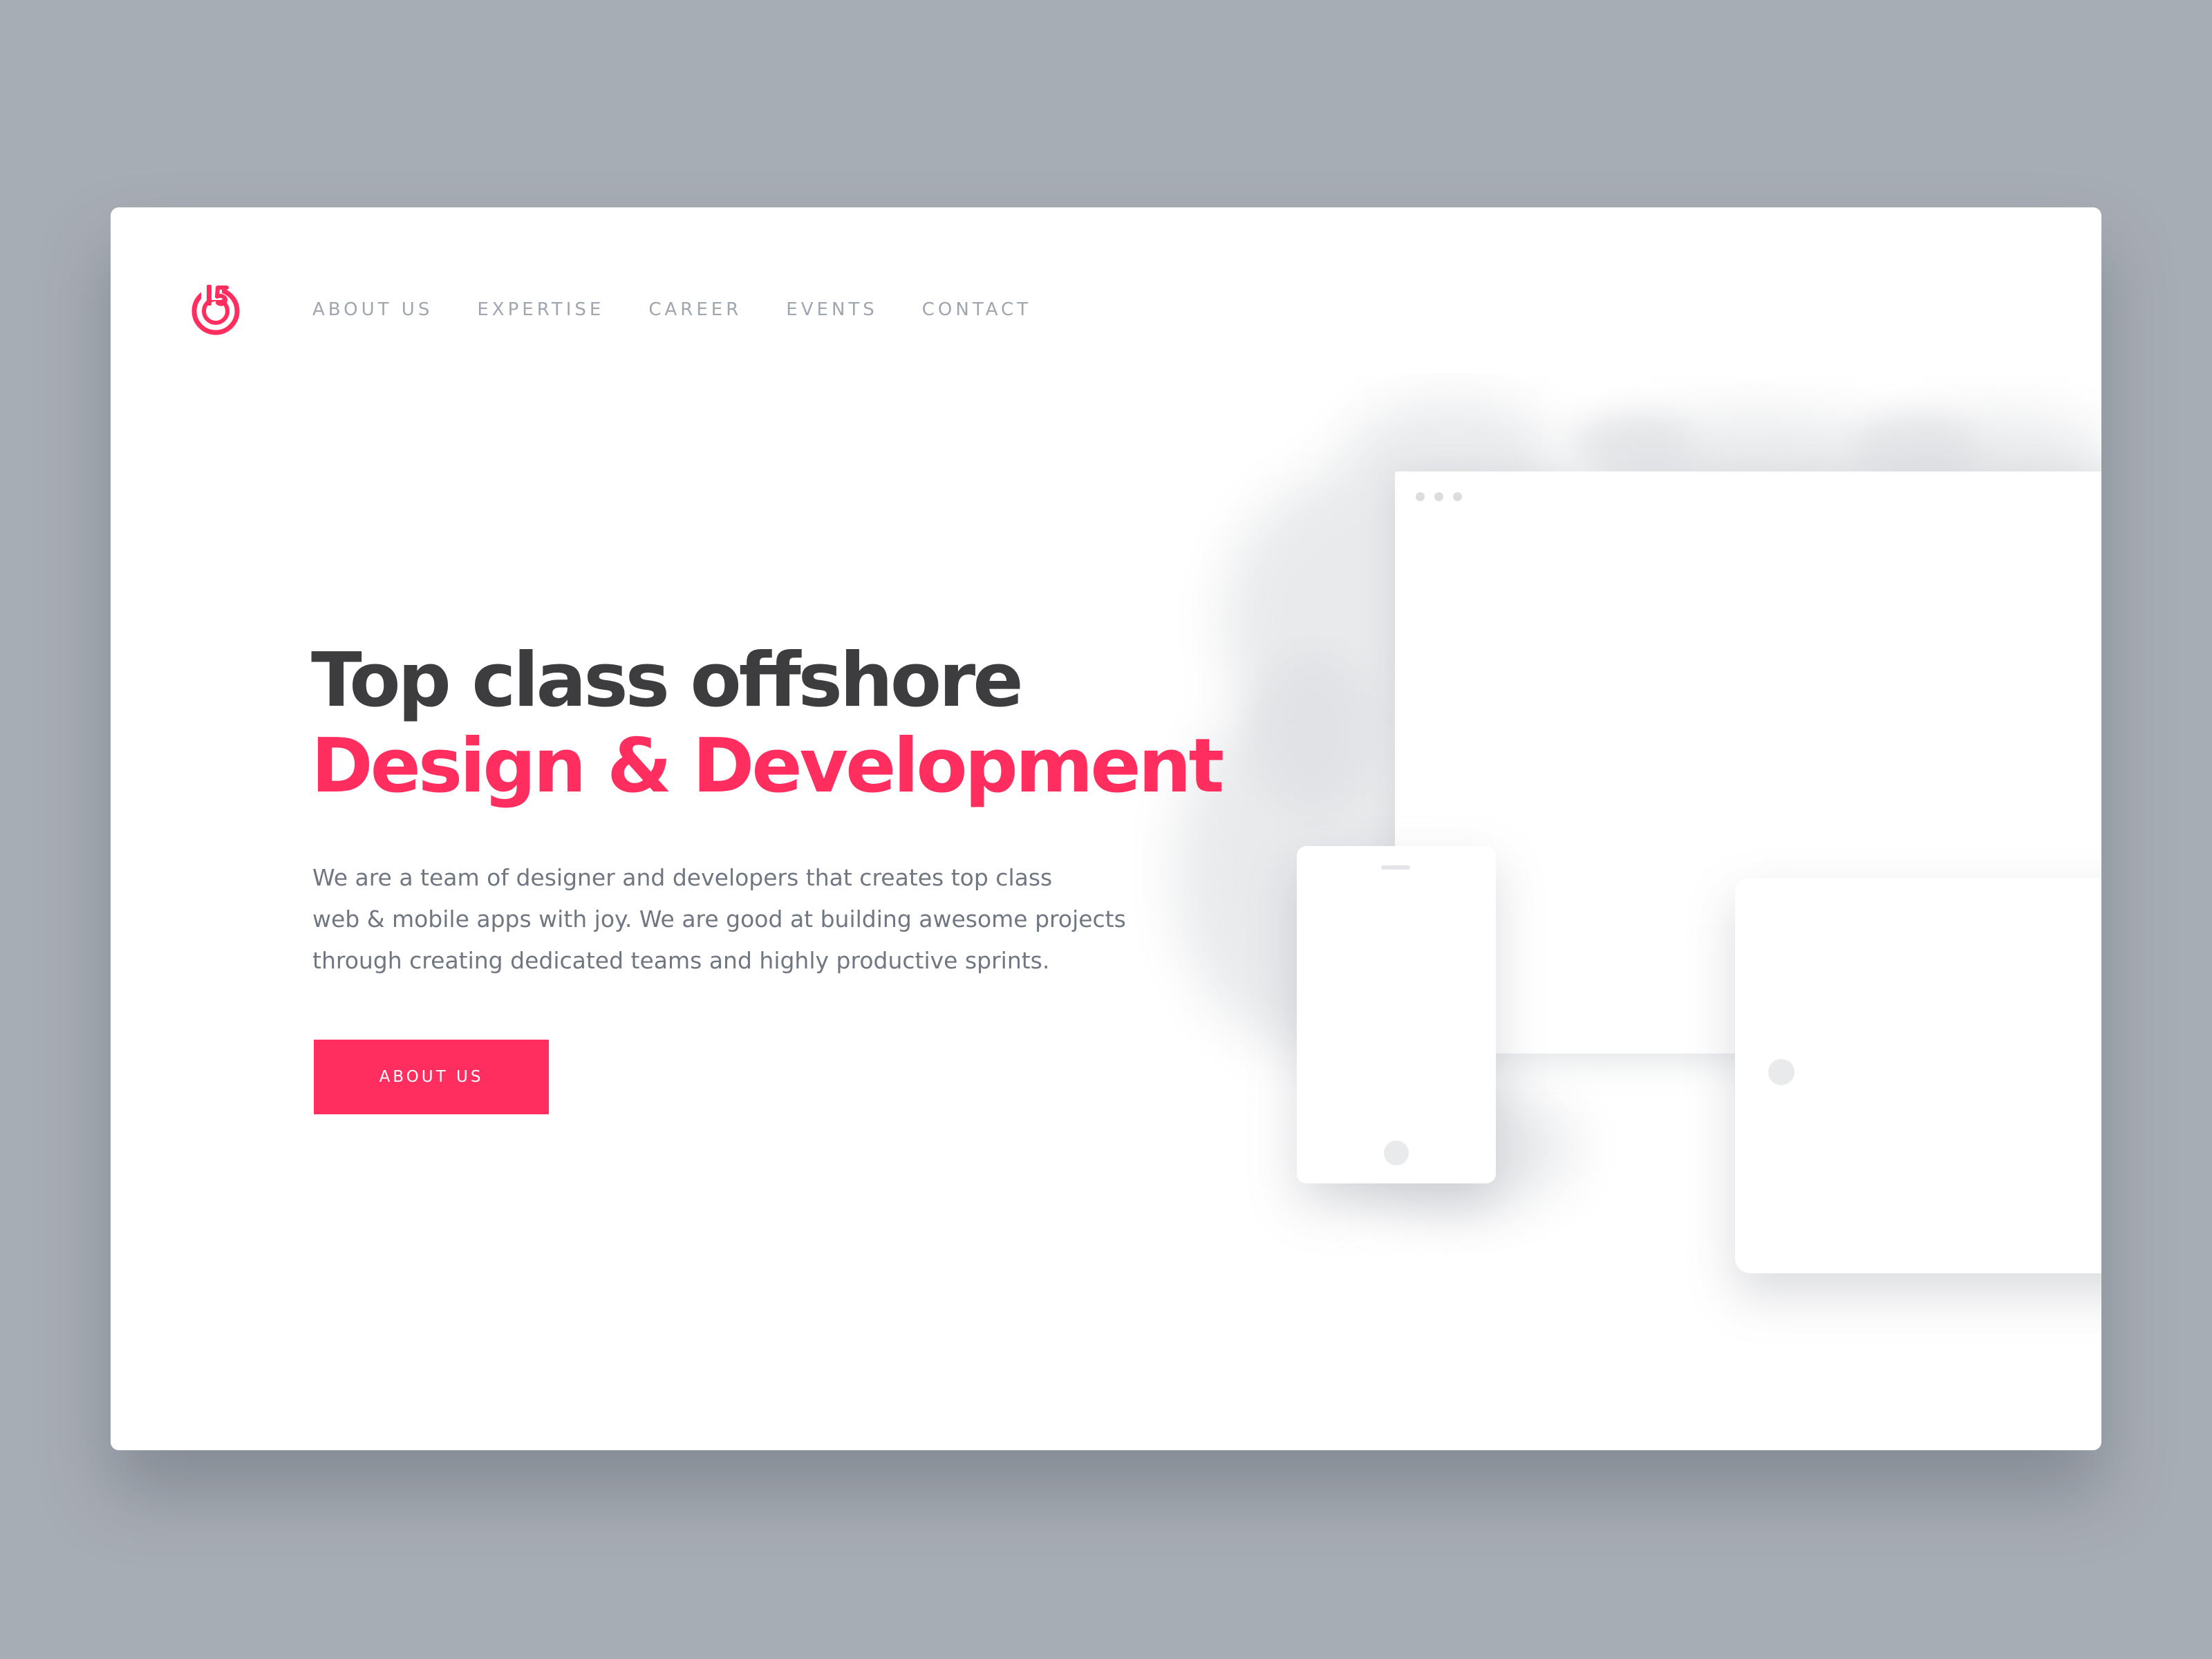 Image resolution: width=2212 pixels, height=1659 pixels. I want to click on phone-speaker, so click(1395, 868).